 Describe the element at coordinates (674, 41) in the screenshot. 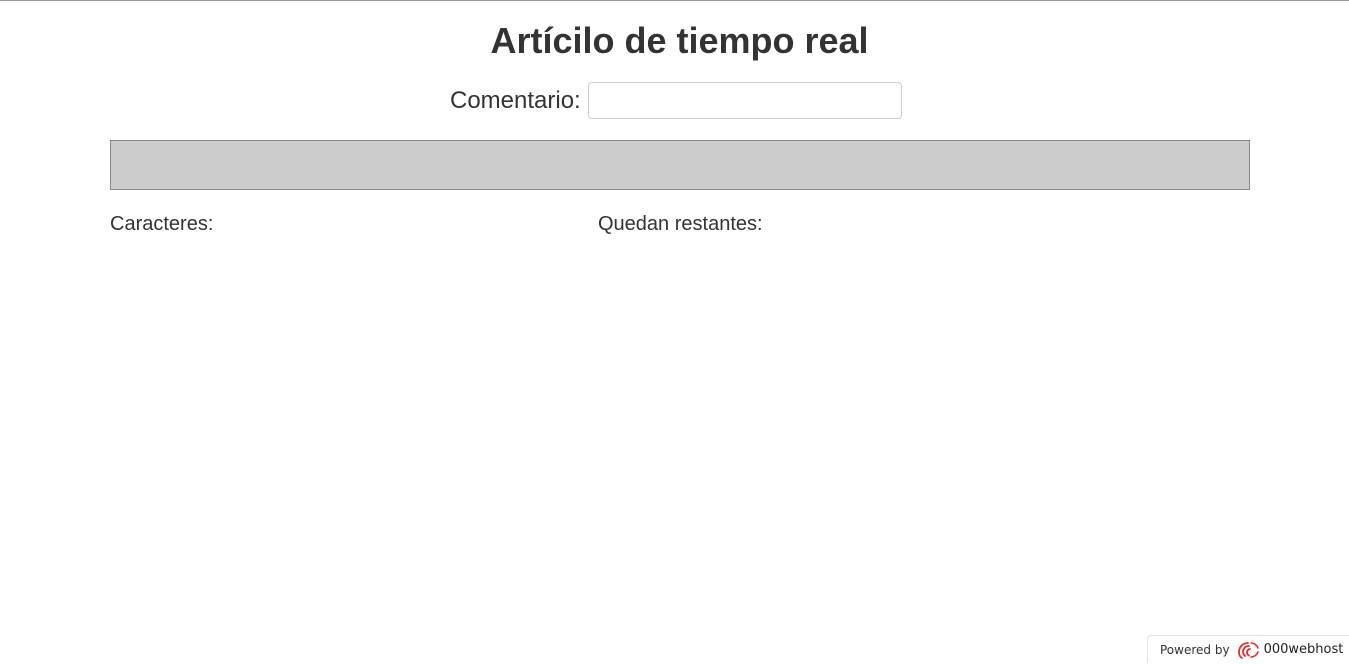

I see `page-title: Artícilo de tiempo real` at that location.